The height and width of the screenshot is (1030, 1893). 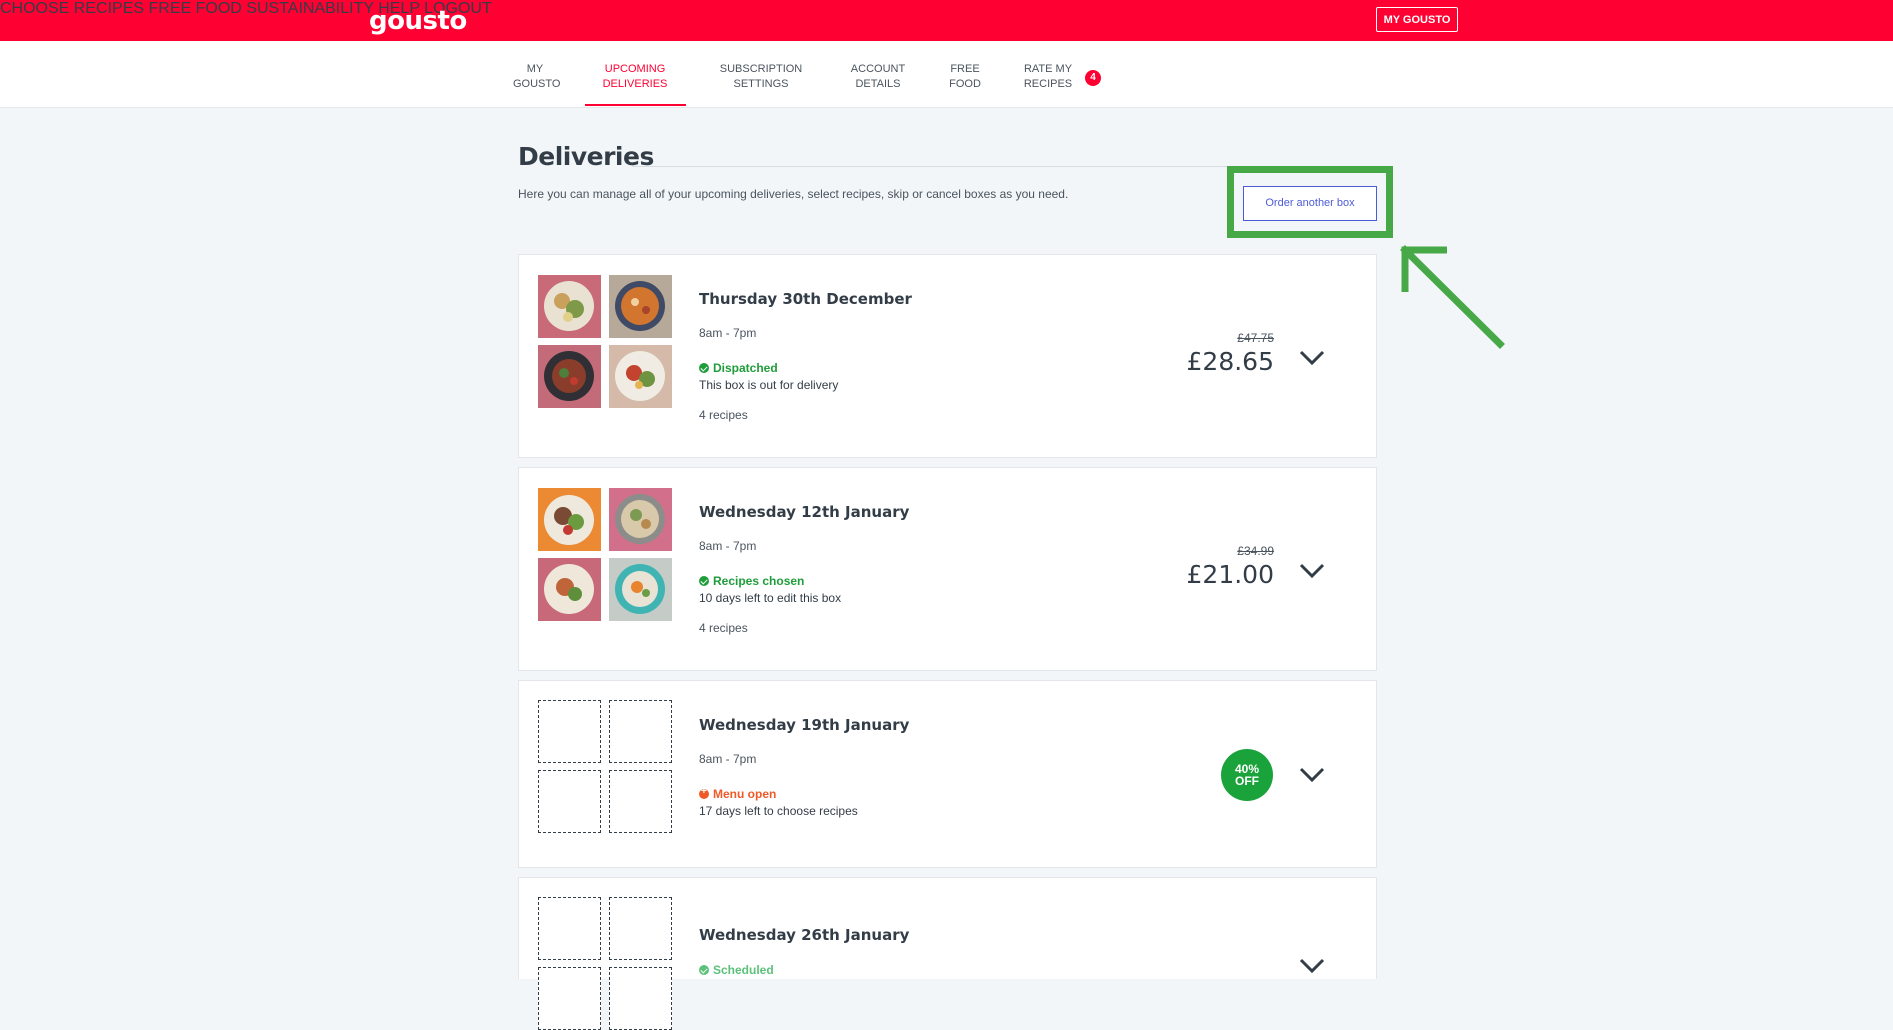 What do you see at coordinates (418, 21) in the screenshot?
I see `gousto-logo: gousto` at bounding box center [418, 21].